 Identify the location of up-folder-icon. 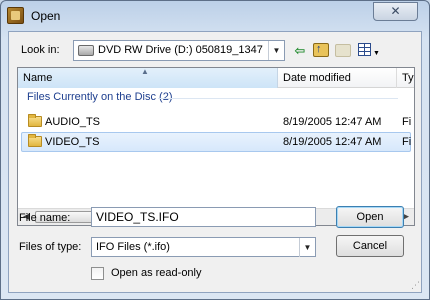
(321, 49).